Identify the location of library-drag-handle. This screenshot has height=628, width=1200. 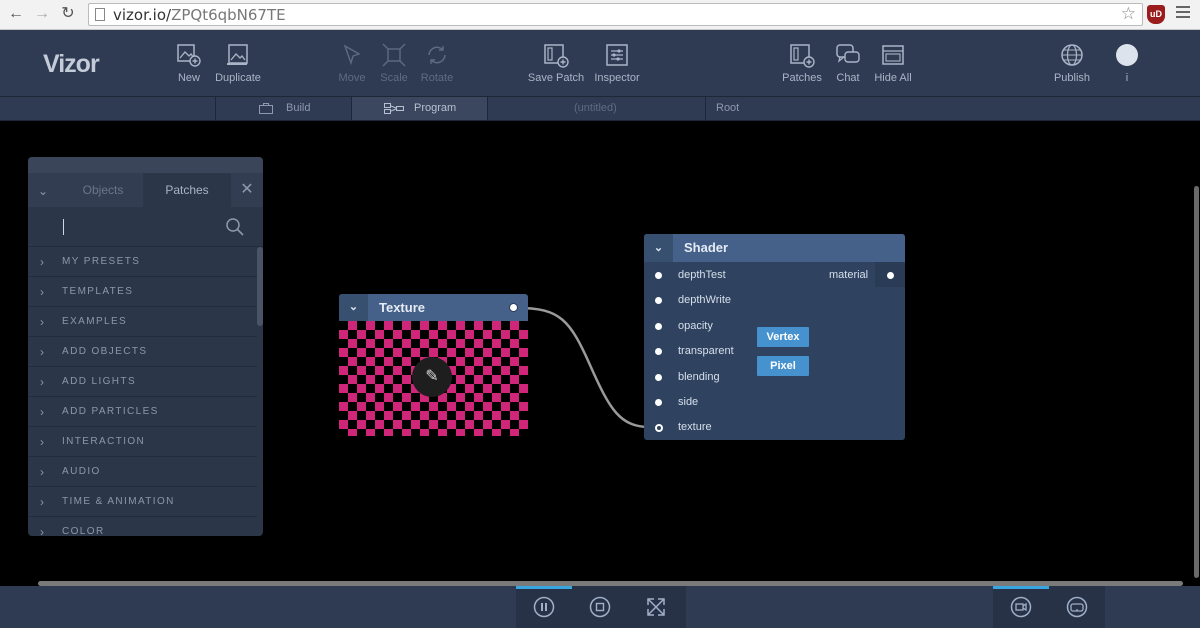
(145, 165).